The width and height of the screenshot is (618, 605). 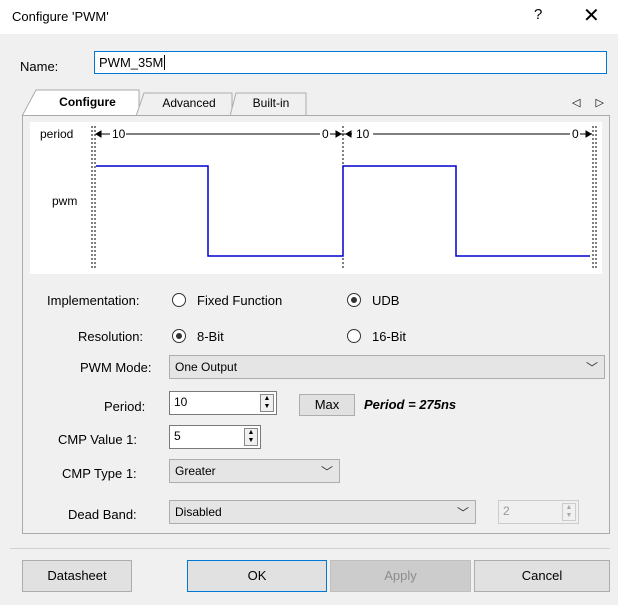 I want to click on cmp-type1-label: CMP Type 1:, so click(x=99, y=473).